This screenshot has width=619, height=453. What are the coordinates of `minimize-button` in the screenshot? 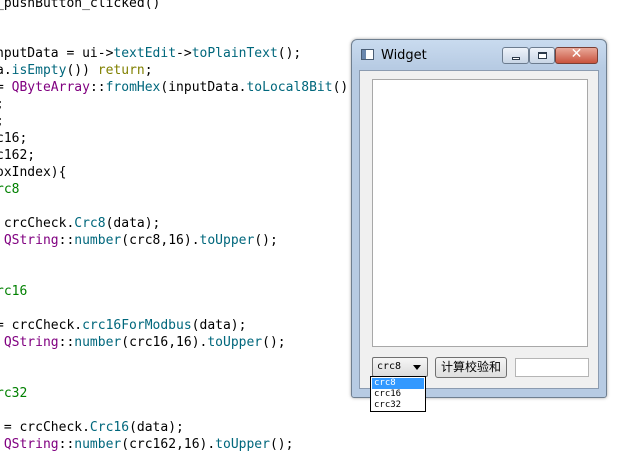 It's located at (515, 55).